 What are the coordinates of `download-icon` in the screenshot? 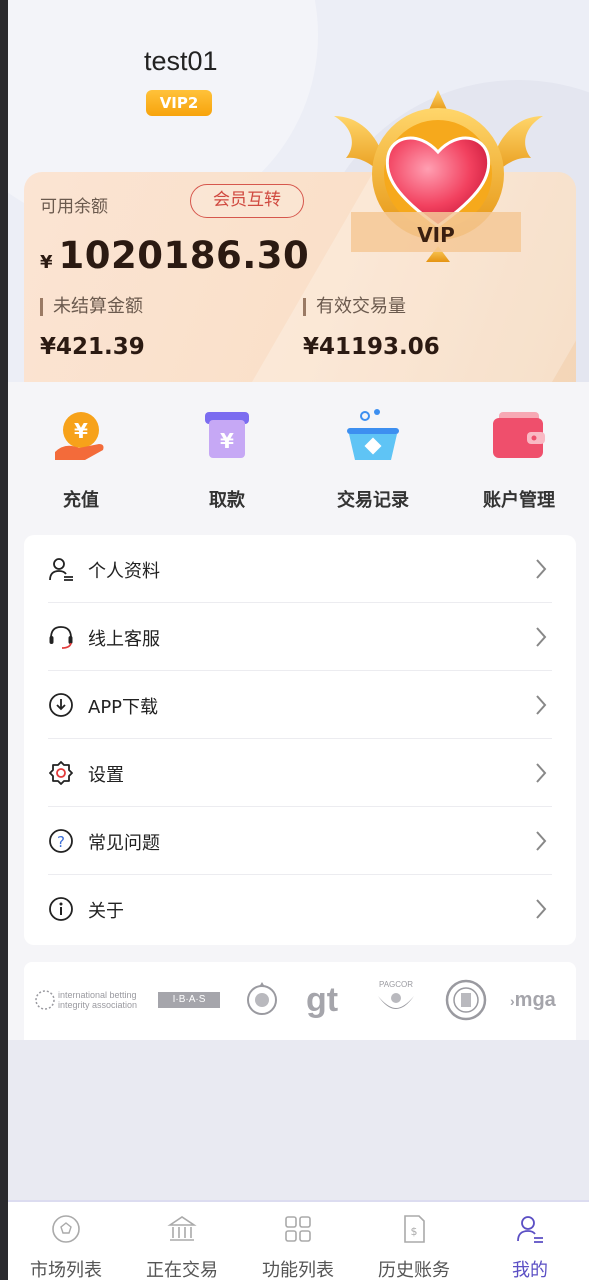 It's located at (61, 705).